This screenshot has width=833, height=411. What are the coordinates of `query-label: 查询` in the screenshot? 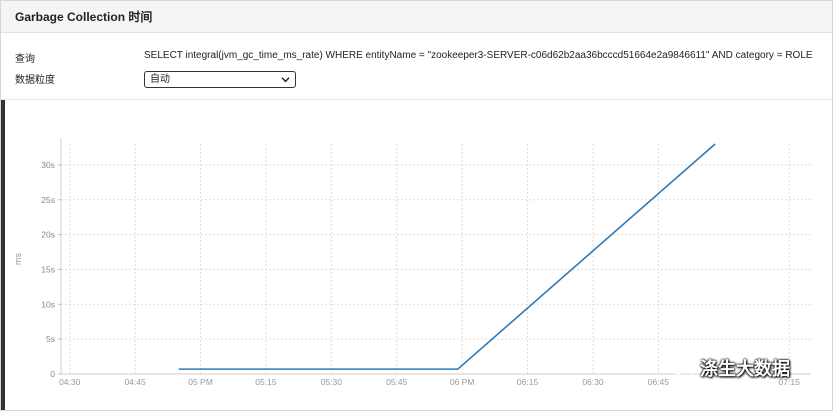 It's located at (25, 59).